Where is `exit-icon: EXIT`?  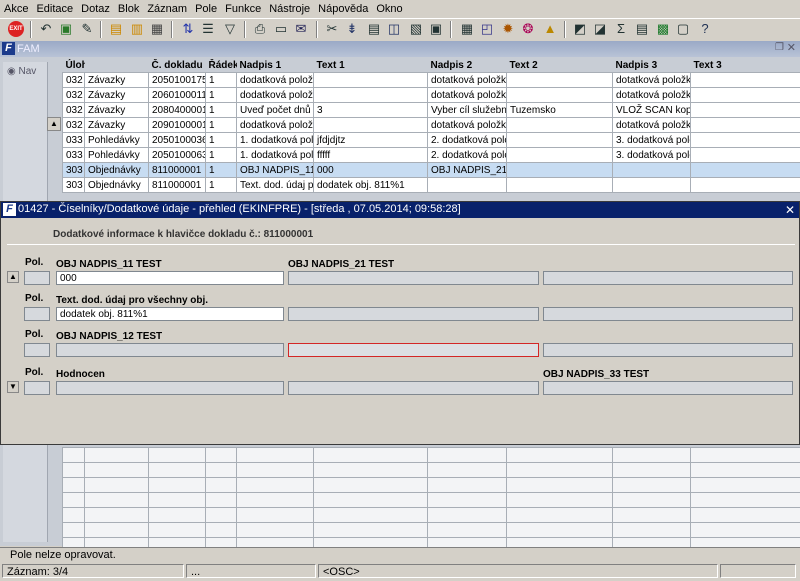 exit-icon: EXIT is located at coordinates (16, 29).